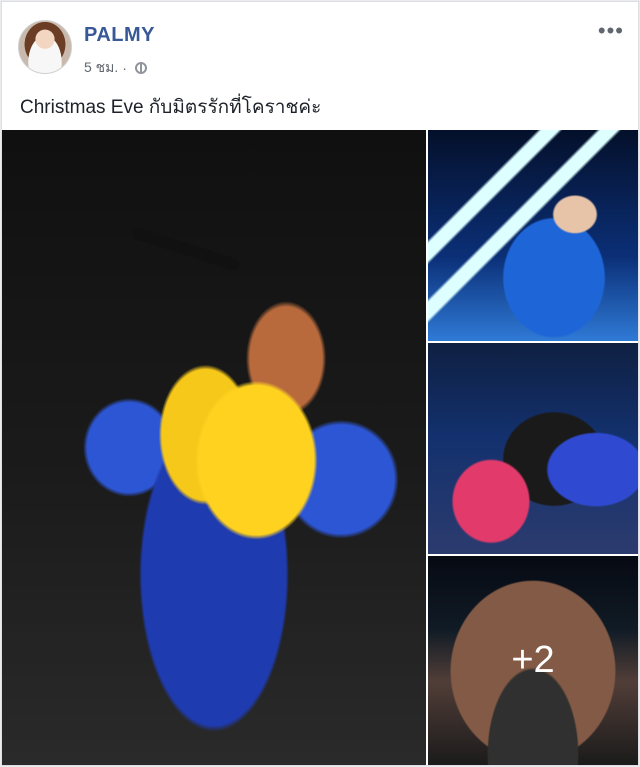 This screenshot has width=640, height=767. Describe the element at coordinates (186, 249) in the screenshot. I see `microphone-shape` at that location.